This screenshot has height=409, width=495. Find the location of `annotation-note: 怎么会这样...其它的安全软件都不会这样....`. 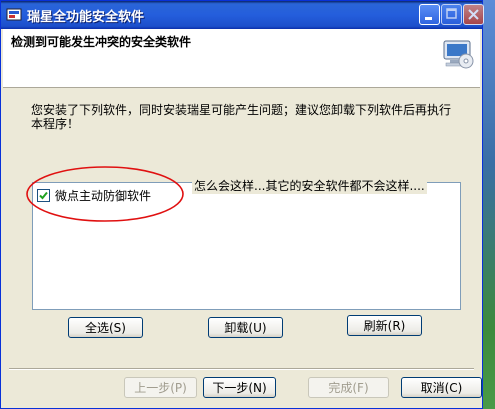

annotation-note: 怎么会这样...其它的安全软件都不会这样.... is located at coordinates (309, 185).